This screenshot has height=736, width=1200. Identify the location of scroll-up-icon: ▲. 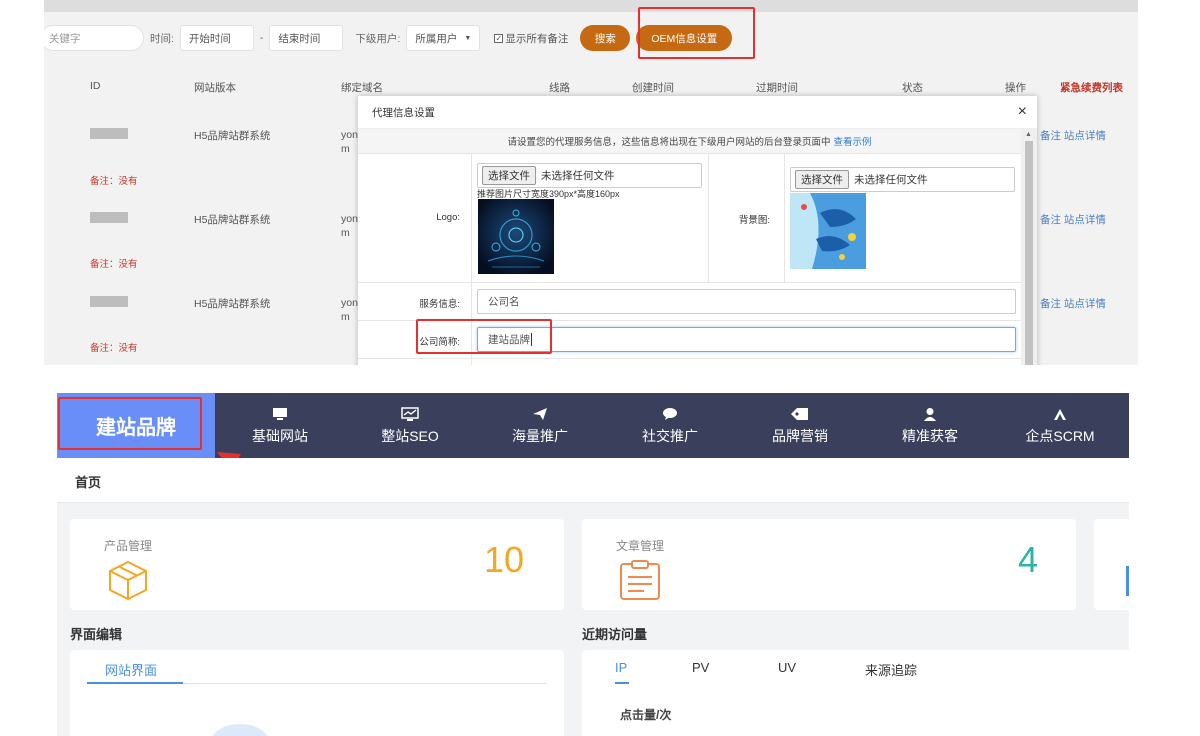
(1028, 134).